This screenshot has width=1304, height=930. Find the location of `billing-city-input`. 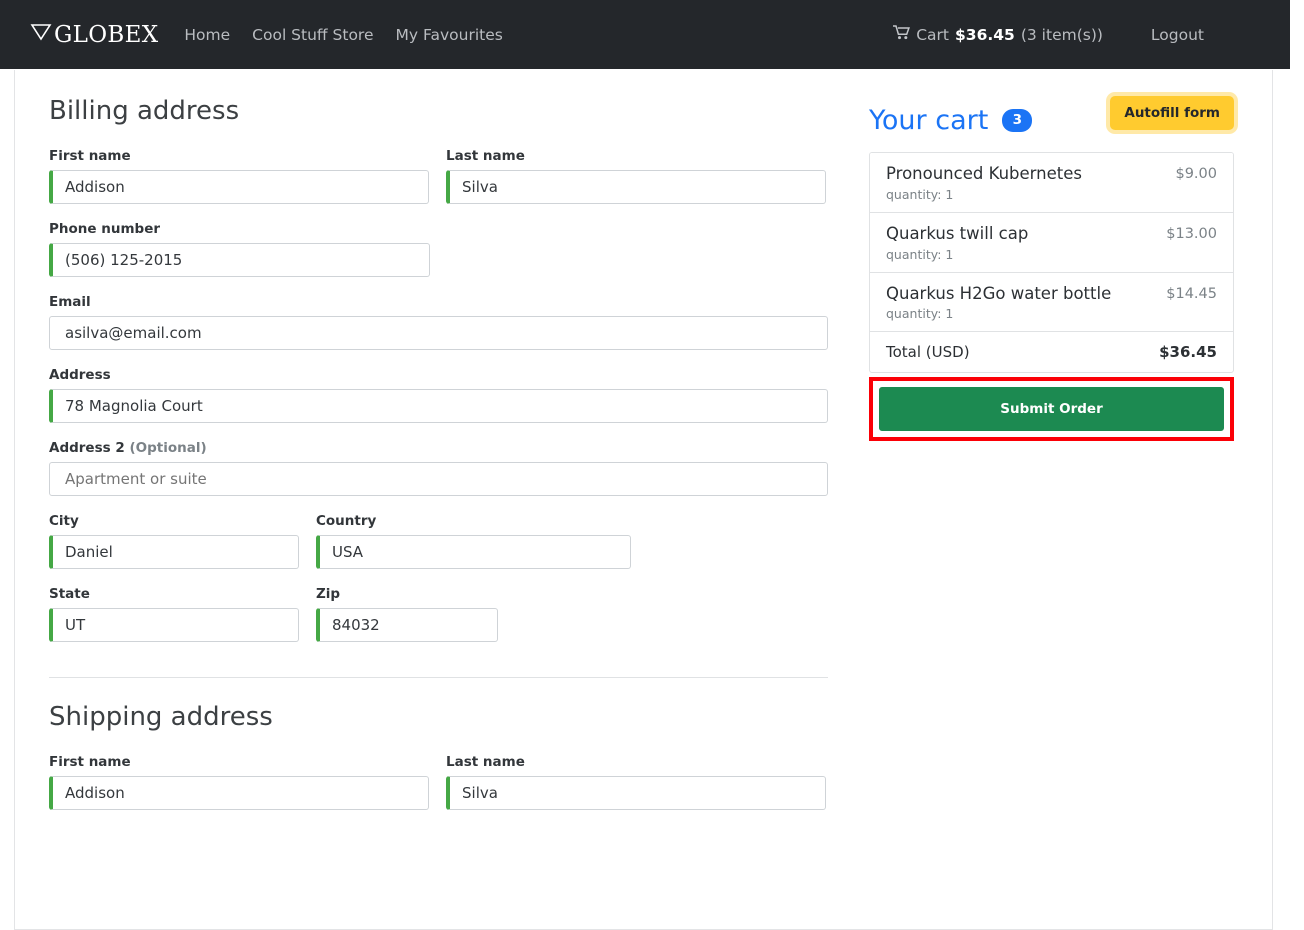

billing-city-input is located at coordinates (174, 552).